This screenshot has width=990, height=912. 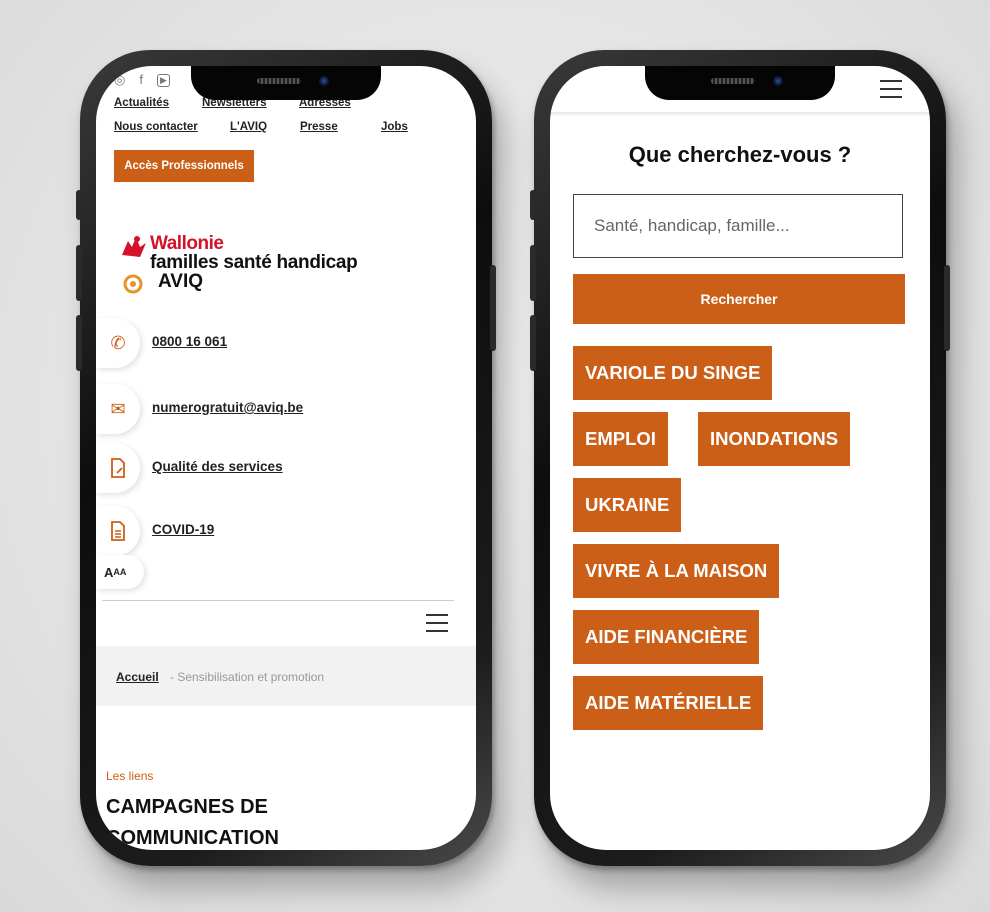 What do you see at coordinates (738, 226) in the screenshot?
I see `search-input` at bounding box center [738, 226].